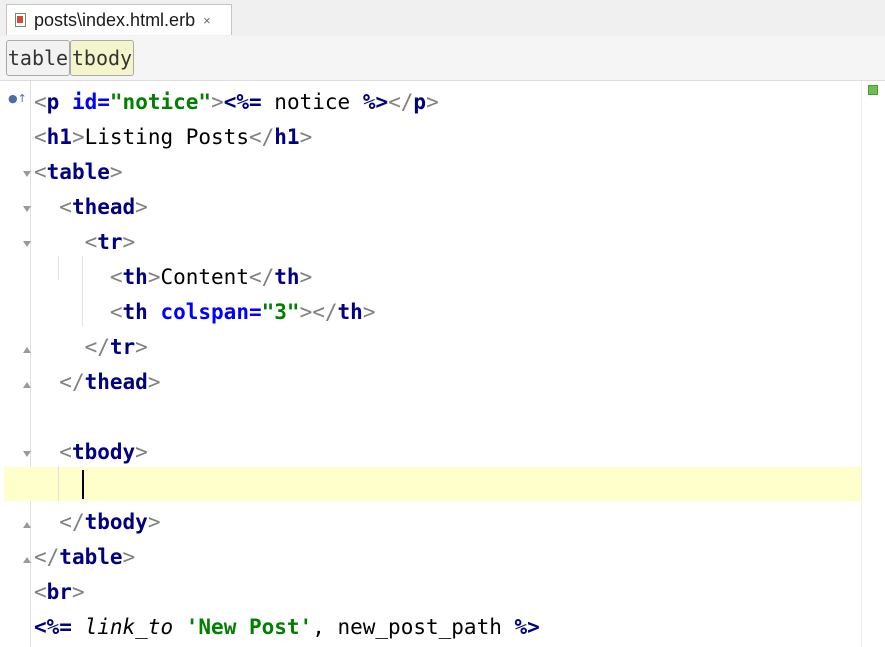 The height and width of the screenshot is (647, 885). I want to click on tab-title: posts\index.html.erb, so click(115, 19).